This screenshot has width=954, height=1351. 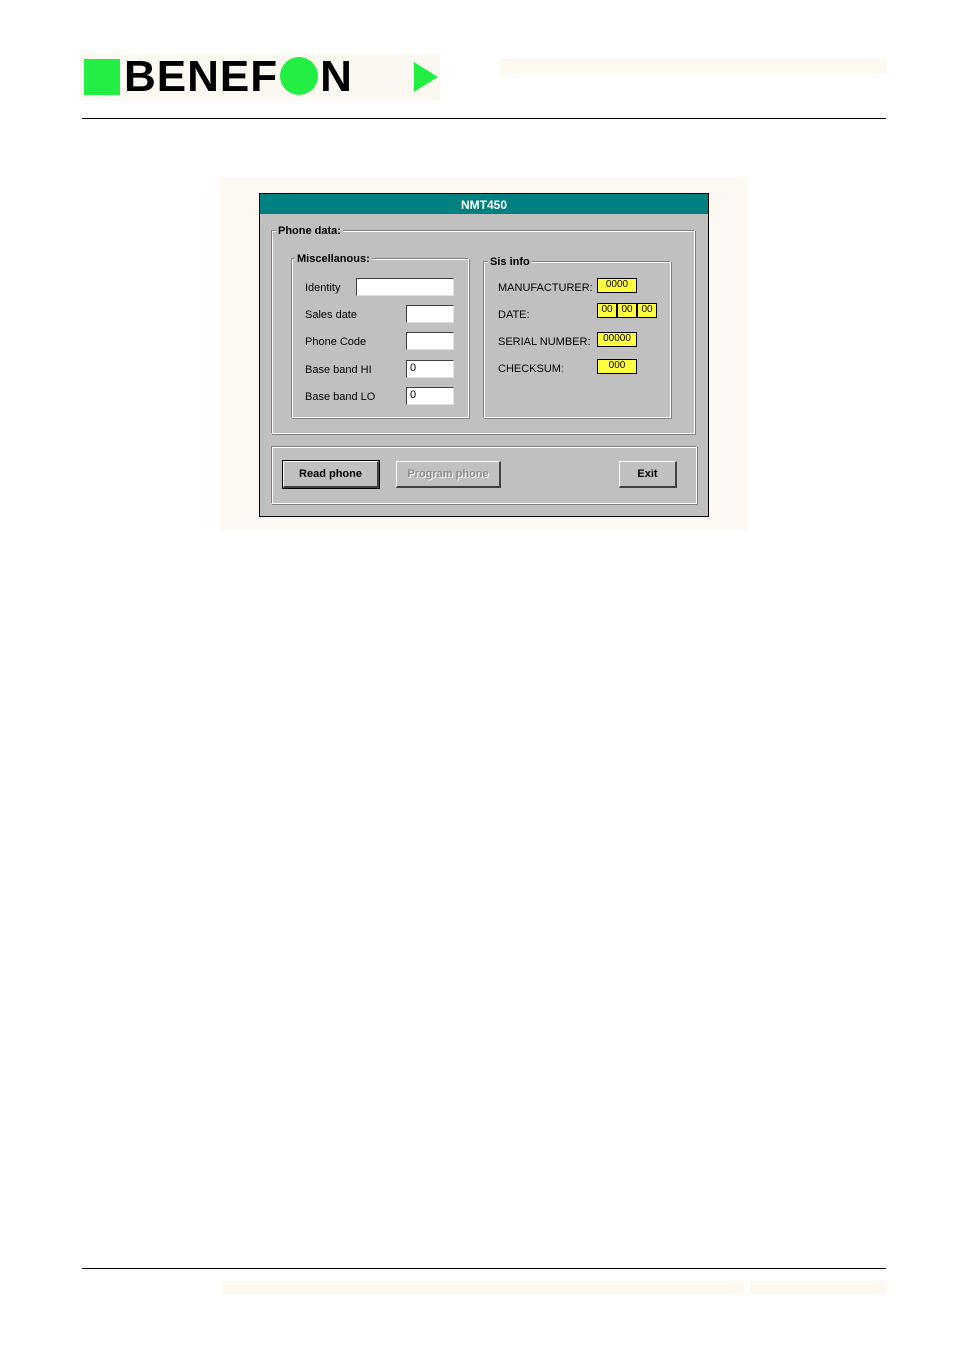 What do you see at coordinates (483, 1287) in the screenshot?
I see `footer-strip-left` at bounding box center [483, 1287].